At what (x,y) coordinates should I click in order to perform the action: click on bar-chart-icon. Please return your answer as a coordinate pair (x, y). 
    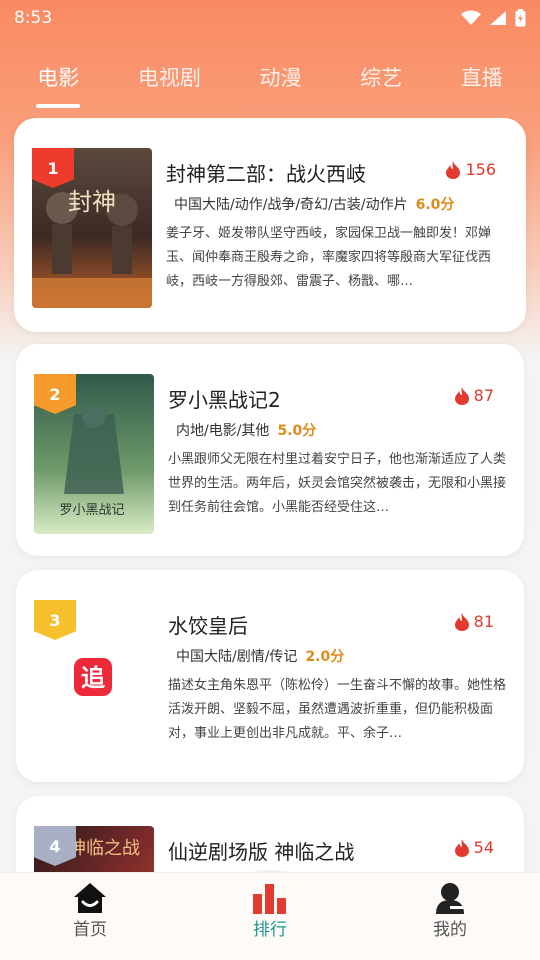
    Looking at the image, I should click on (269, 899).